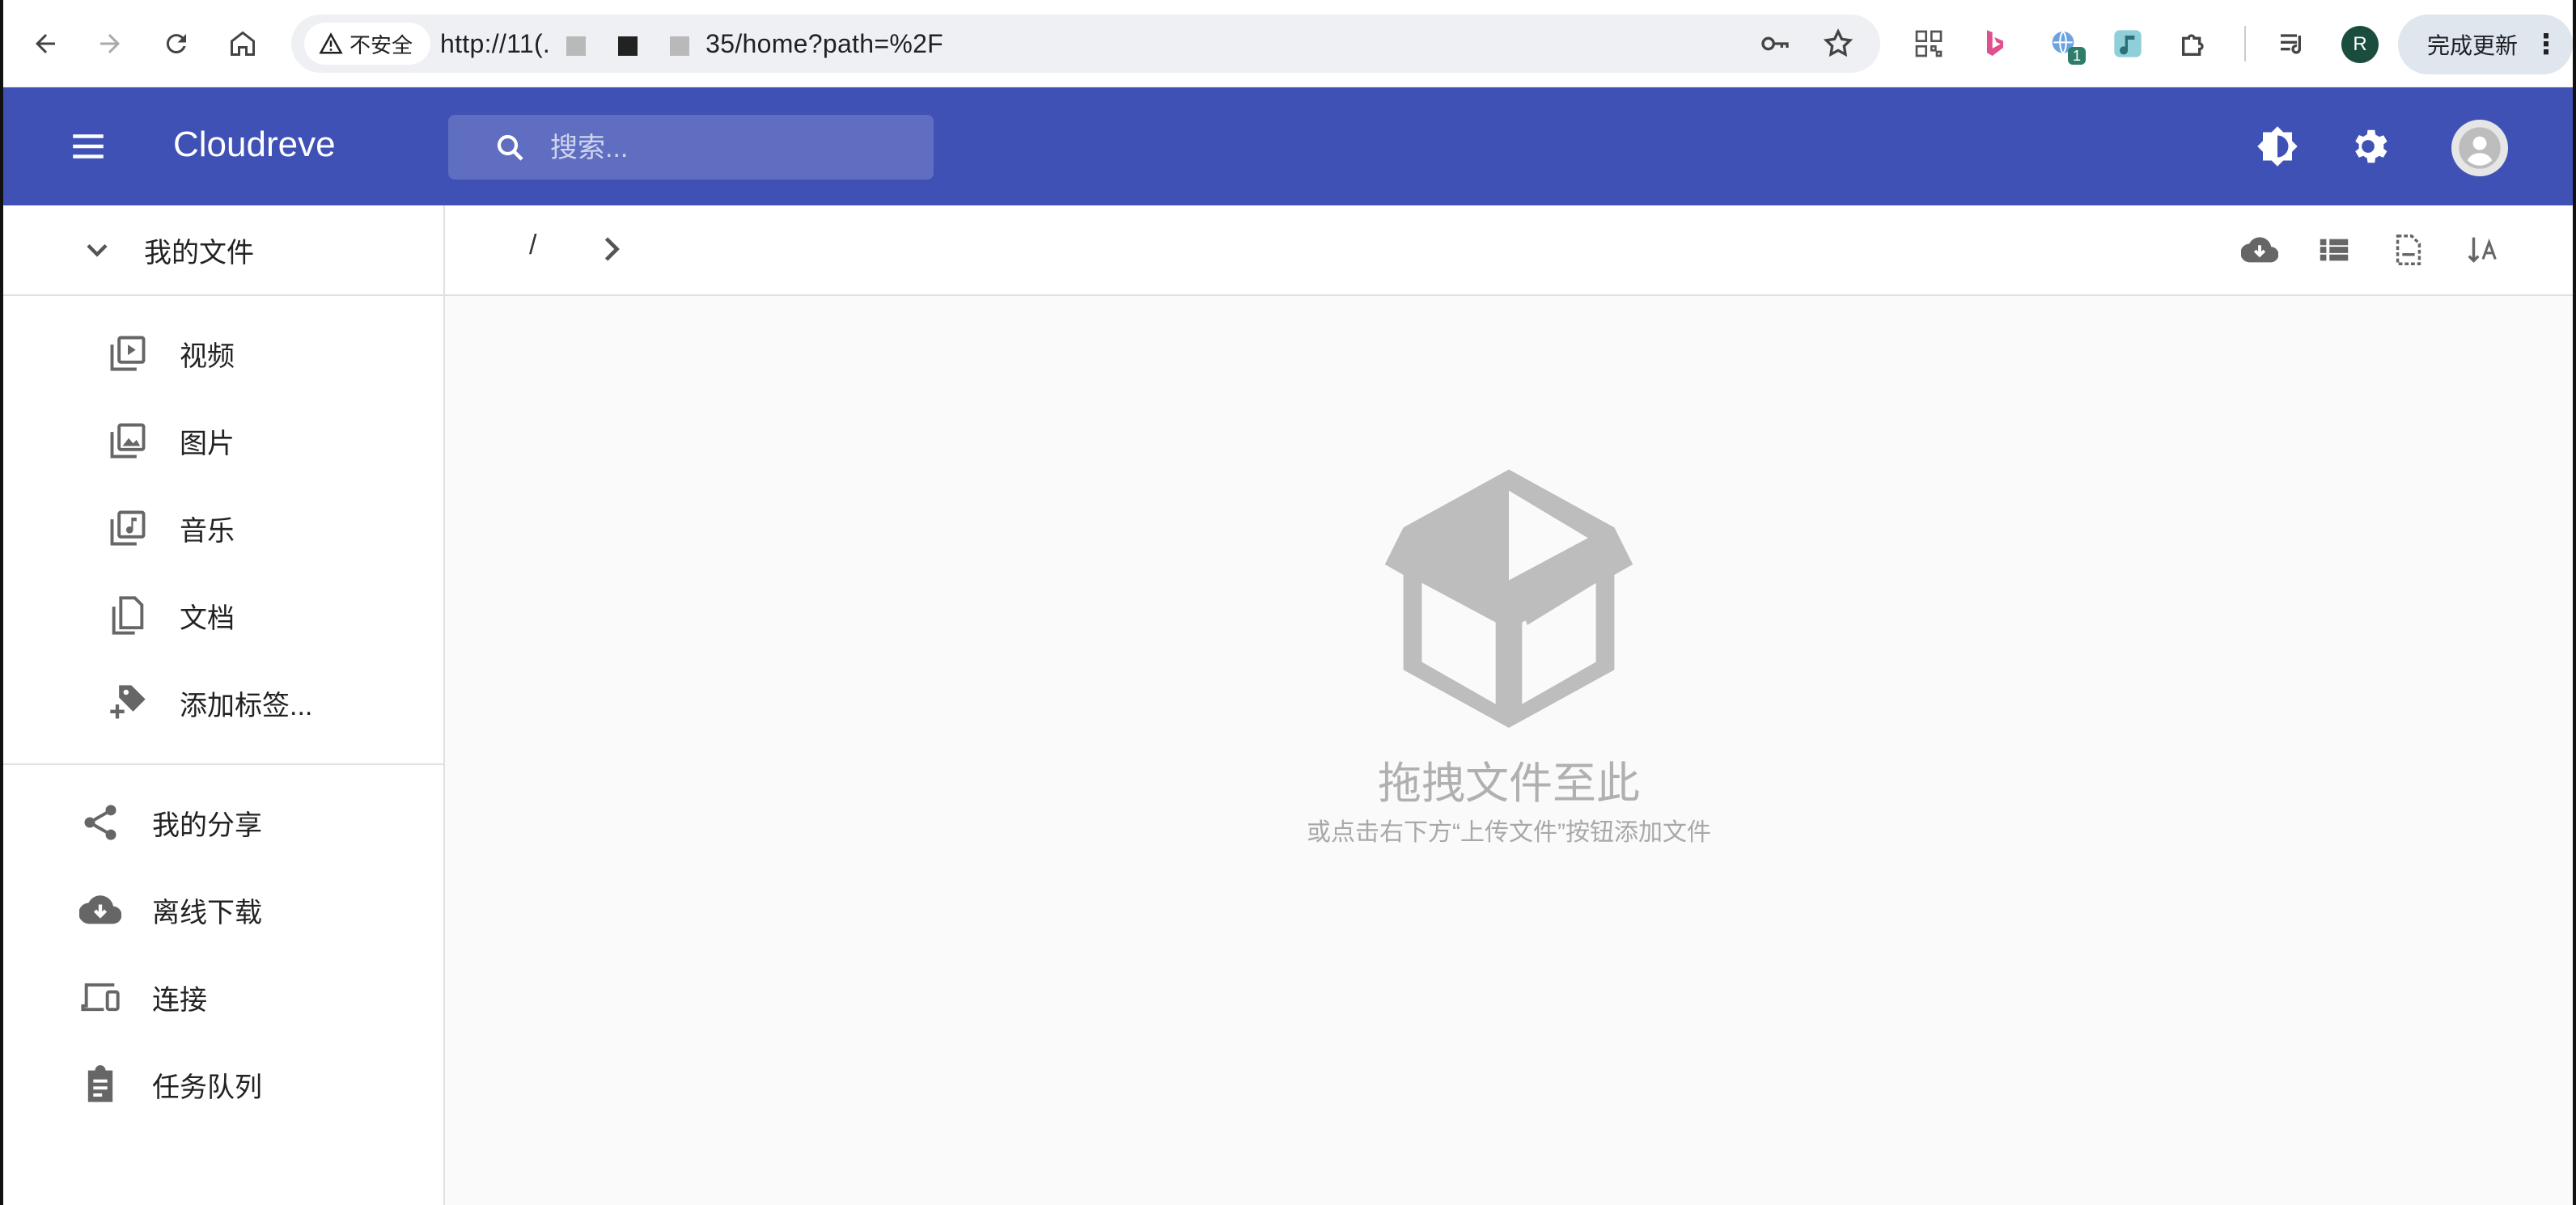  What do you see at coordinates (2546, 44) in the screenshot?
I see `more-vert-icon: ⋮` at bounding box center [2546, 44].